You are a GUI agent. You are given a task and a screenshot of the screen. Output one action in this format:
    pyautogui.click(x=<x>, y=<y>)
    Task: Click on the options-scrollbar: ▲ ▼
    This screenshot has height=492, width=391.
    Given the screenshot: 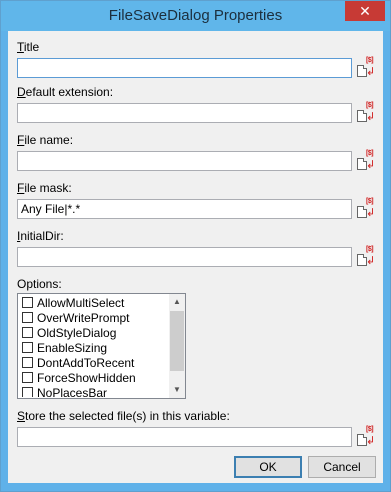 What is the action you would take?
    pyautogui.click(x=177, y=346)
    